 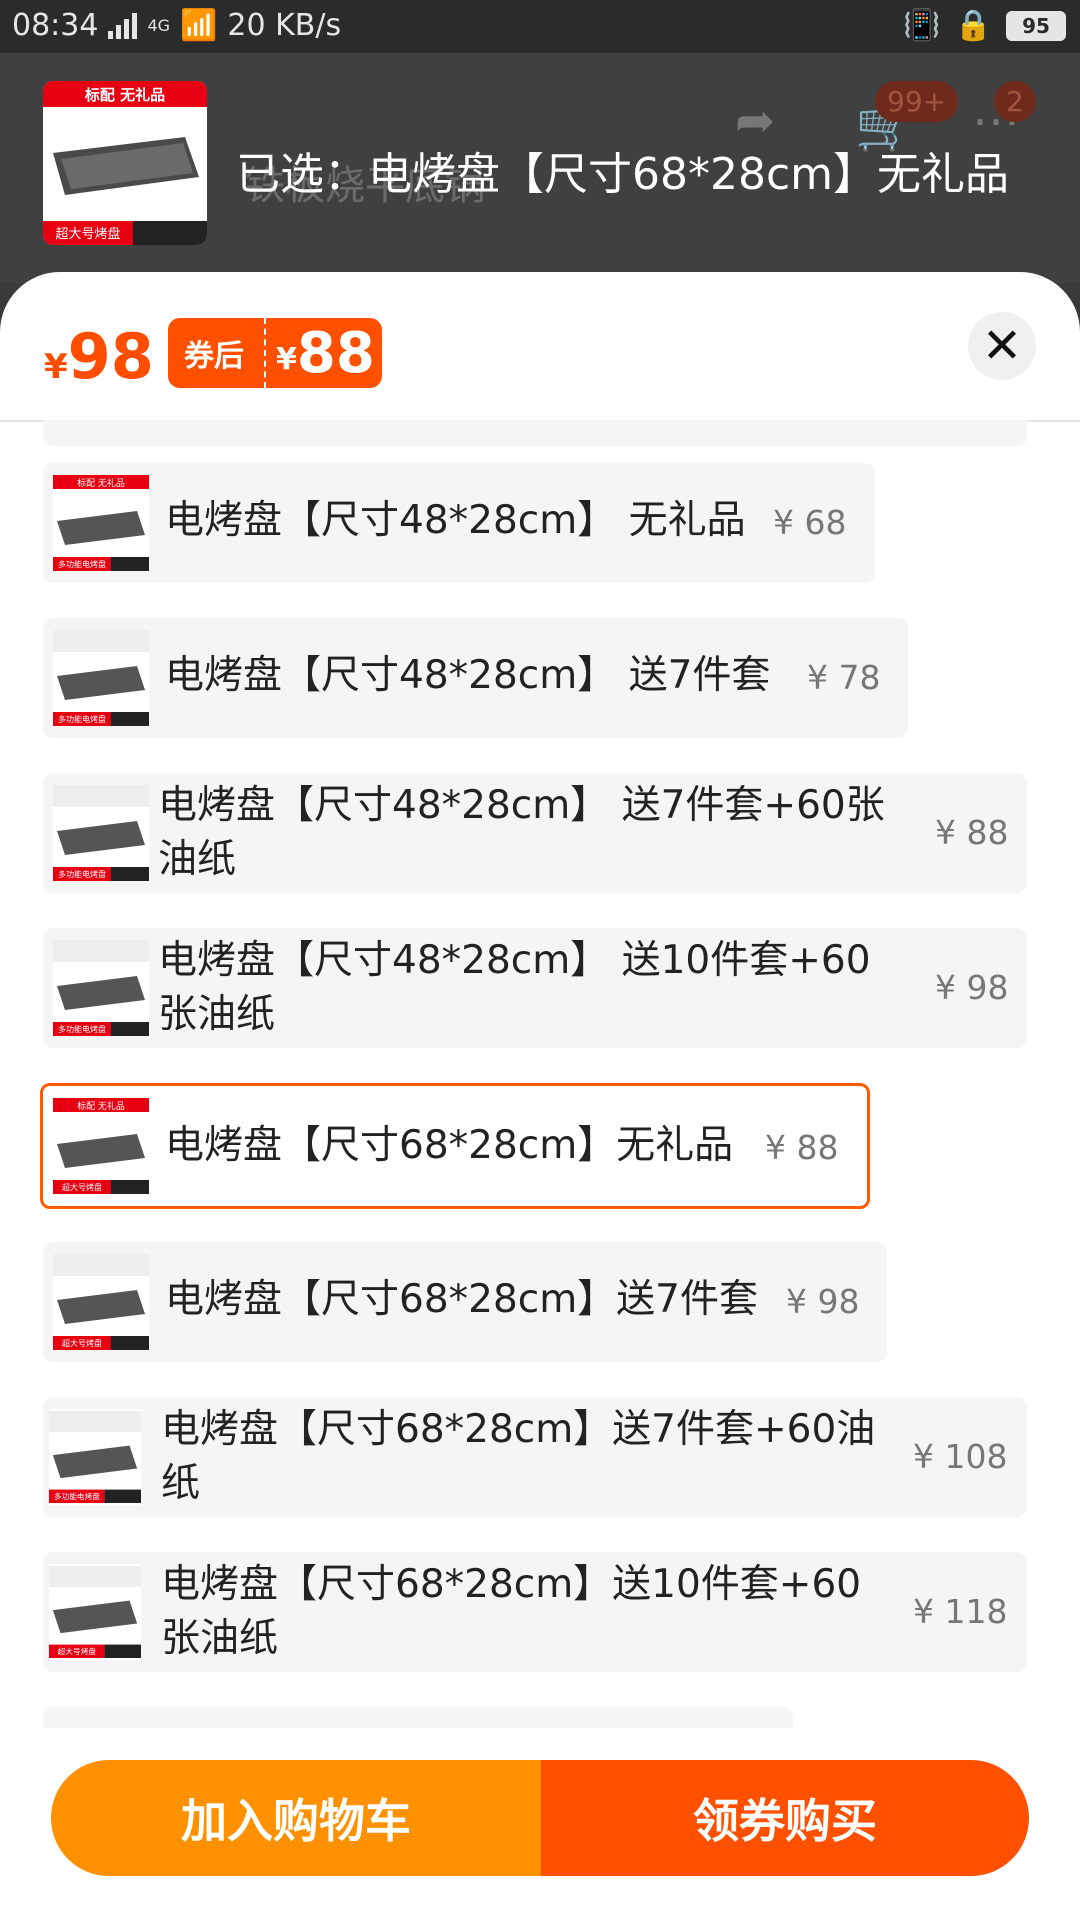 I want to click on sku-option: 多功能电烤盘 电烤盘【尺寸48*28cm】 送10件套+60张油纸 ¥ 98, so click(x=535, y=988).